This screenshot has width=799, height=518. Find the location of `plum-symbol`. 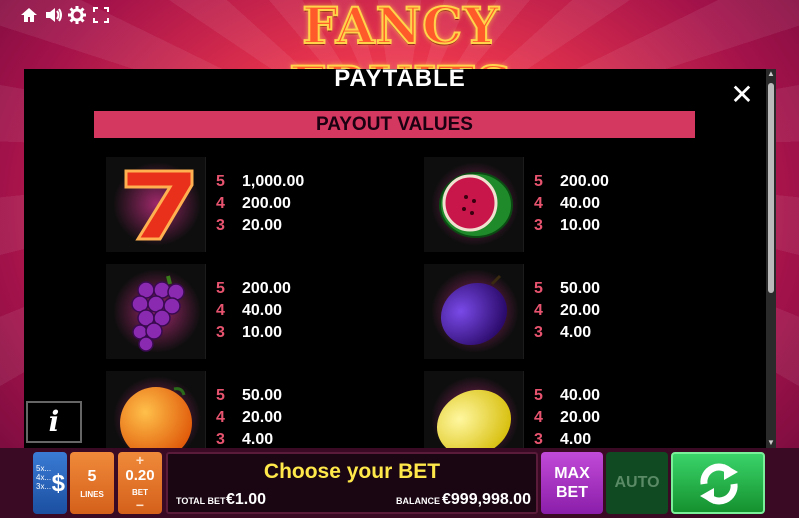

plum-symbol is located at coordinates (474, 311).